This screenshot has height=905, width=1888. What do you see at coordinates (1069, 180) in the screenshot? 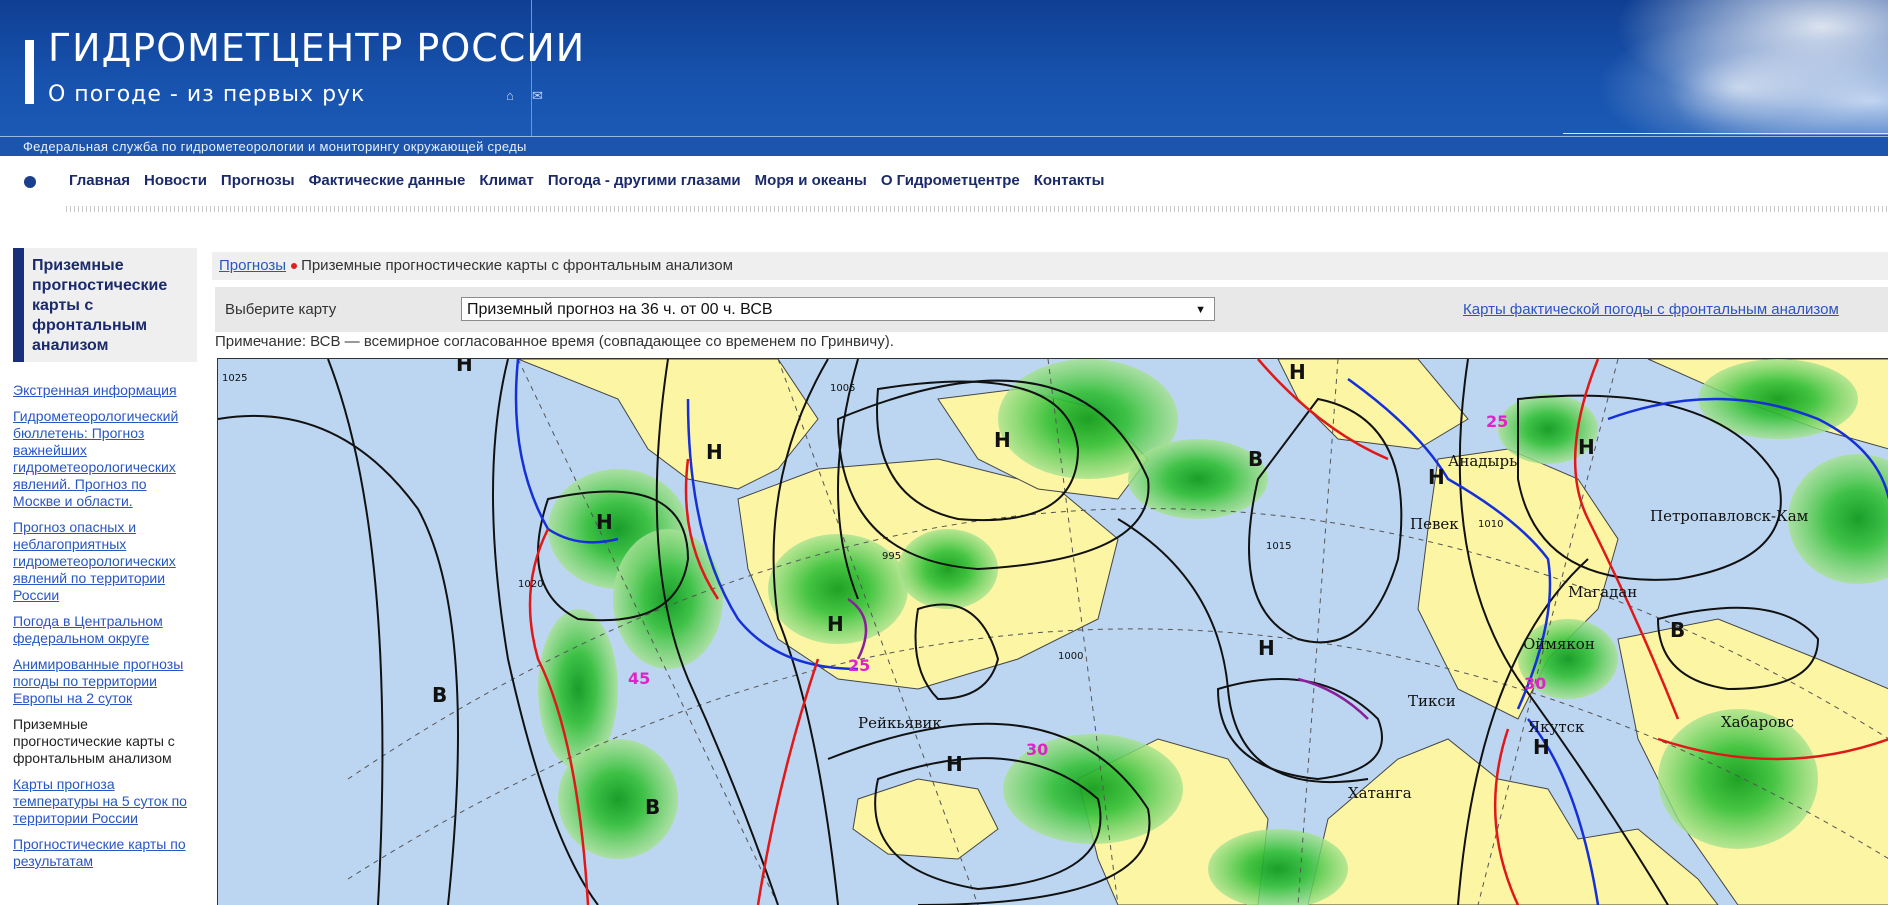
I see `nav-item-contacts: Контакты` at bounding box center [1069, 180].